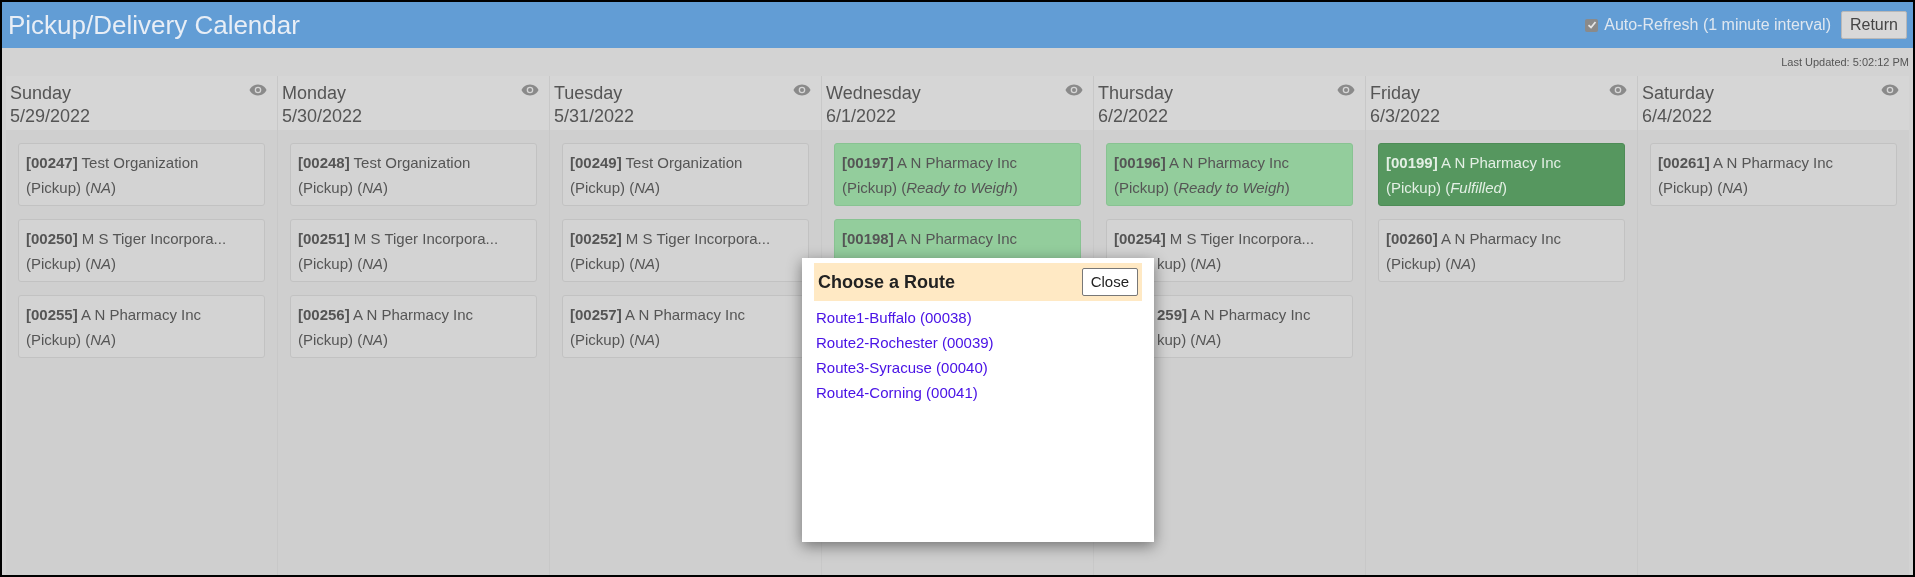 Image resolution: width=1915 pixels, height=577 pixels. Describe the element at coordinates (141, 250) in the screenshot. I see `delivery-card: [00250] M S Tiger Incorpora... (Pickup) (NA)` at that location.